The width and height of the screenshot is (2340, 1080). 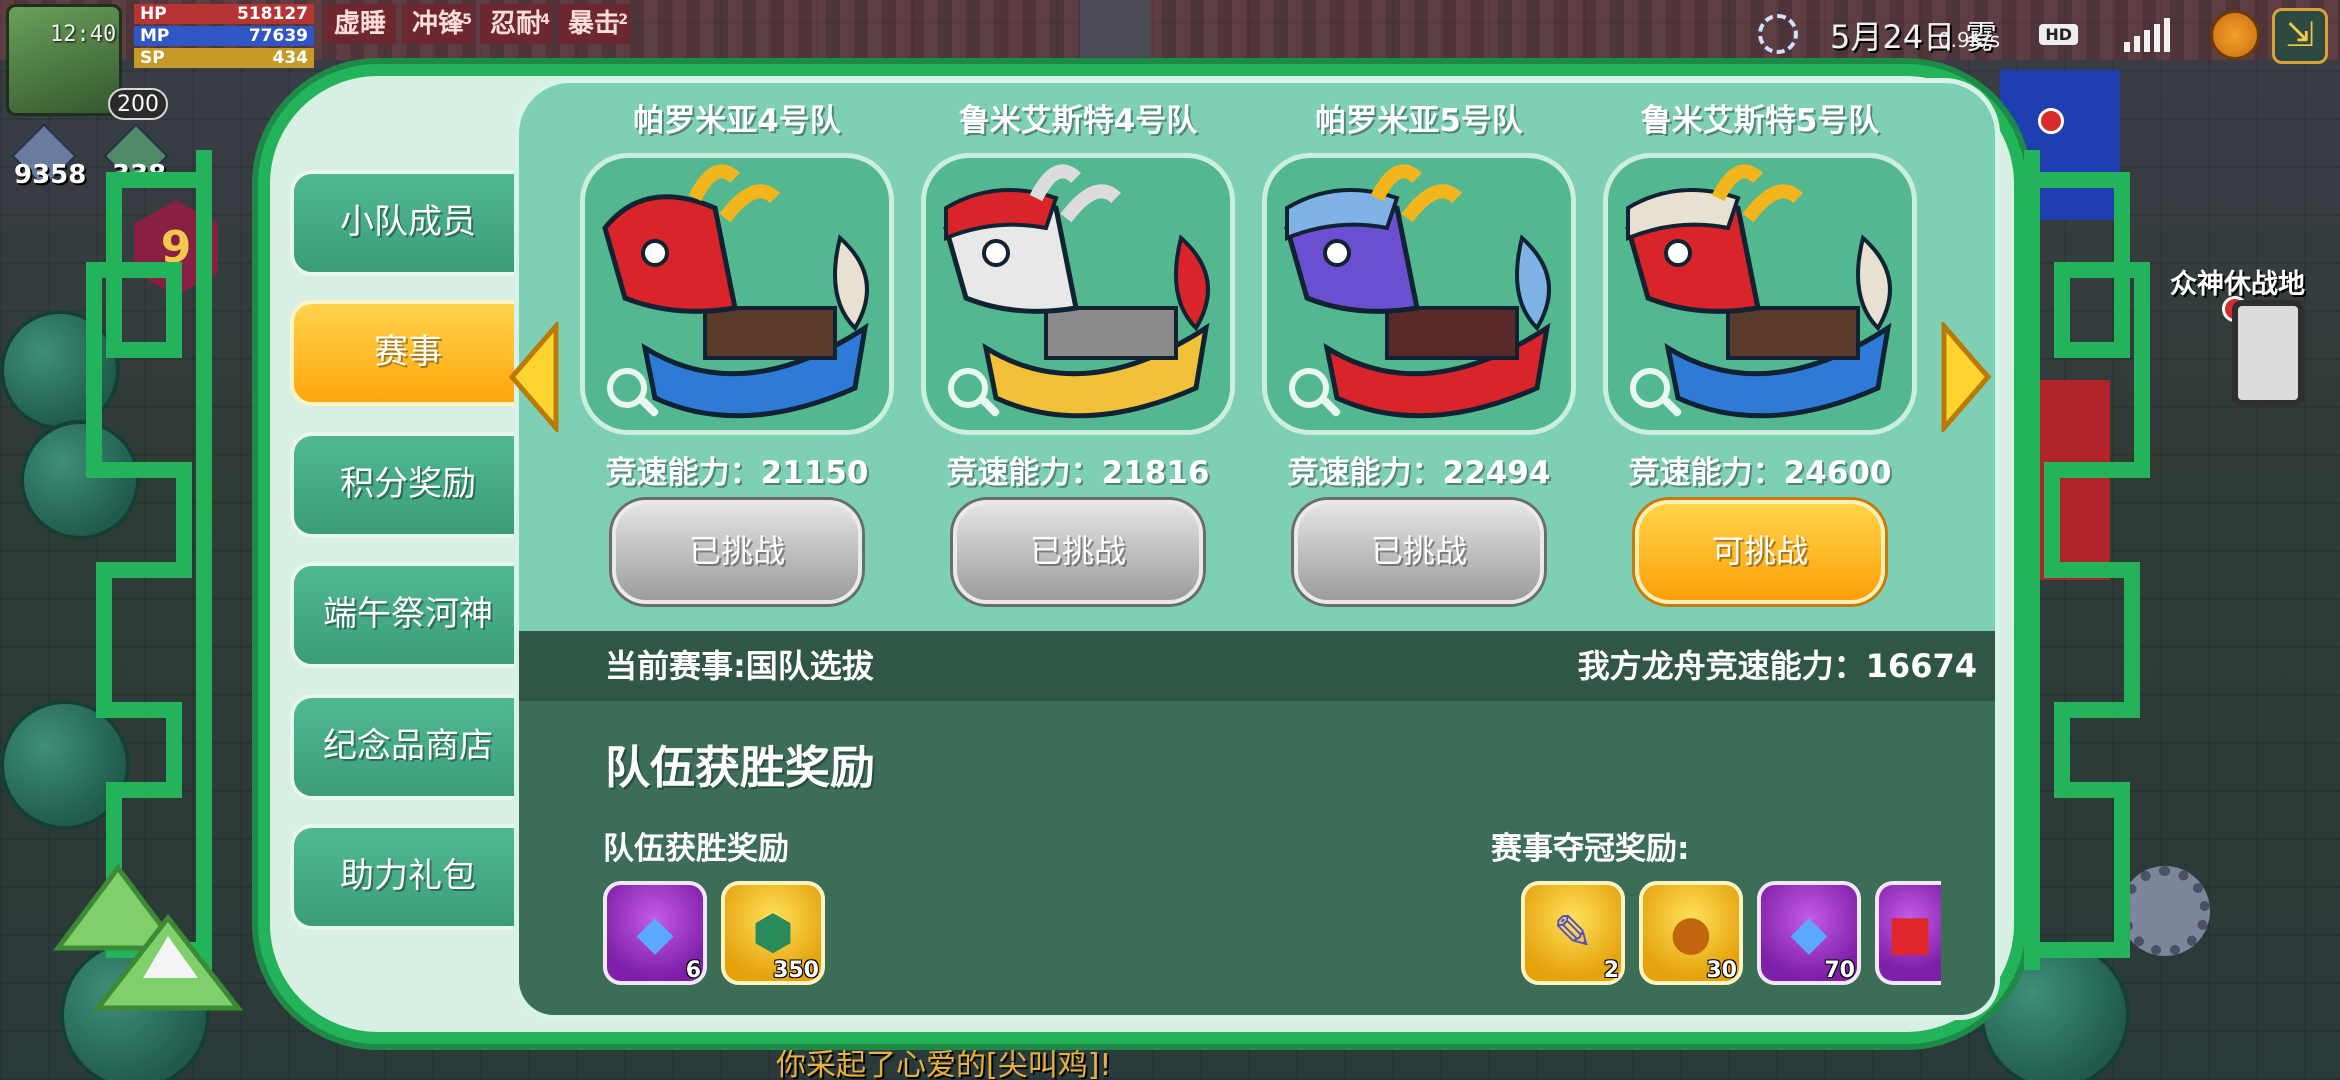 What do you see at coordinates (594, 24) in the screenshot?
I see `buff-item: 暴击 2` at bounding box center [594, 24].